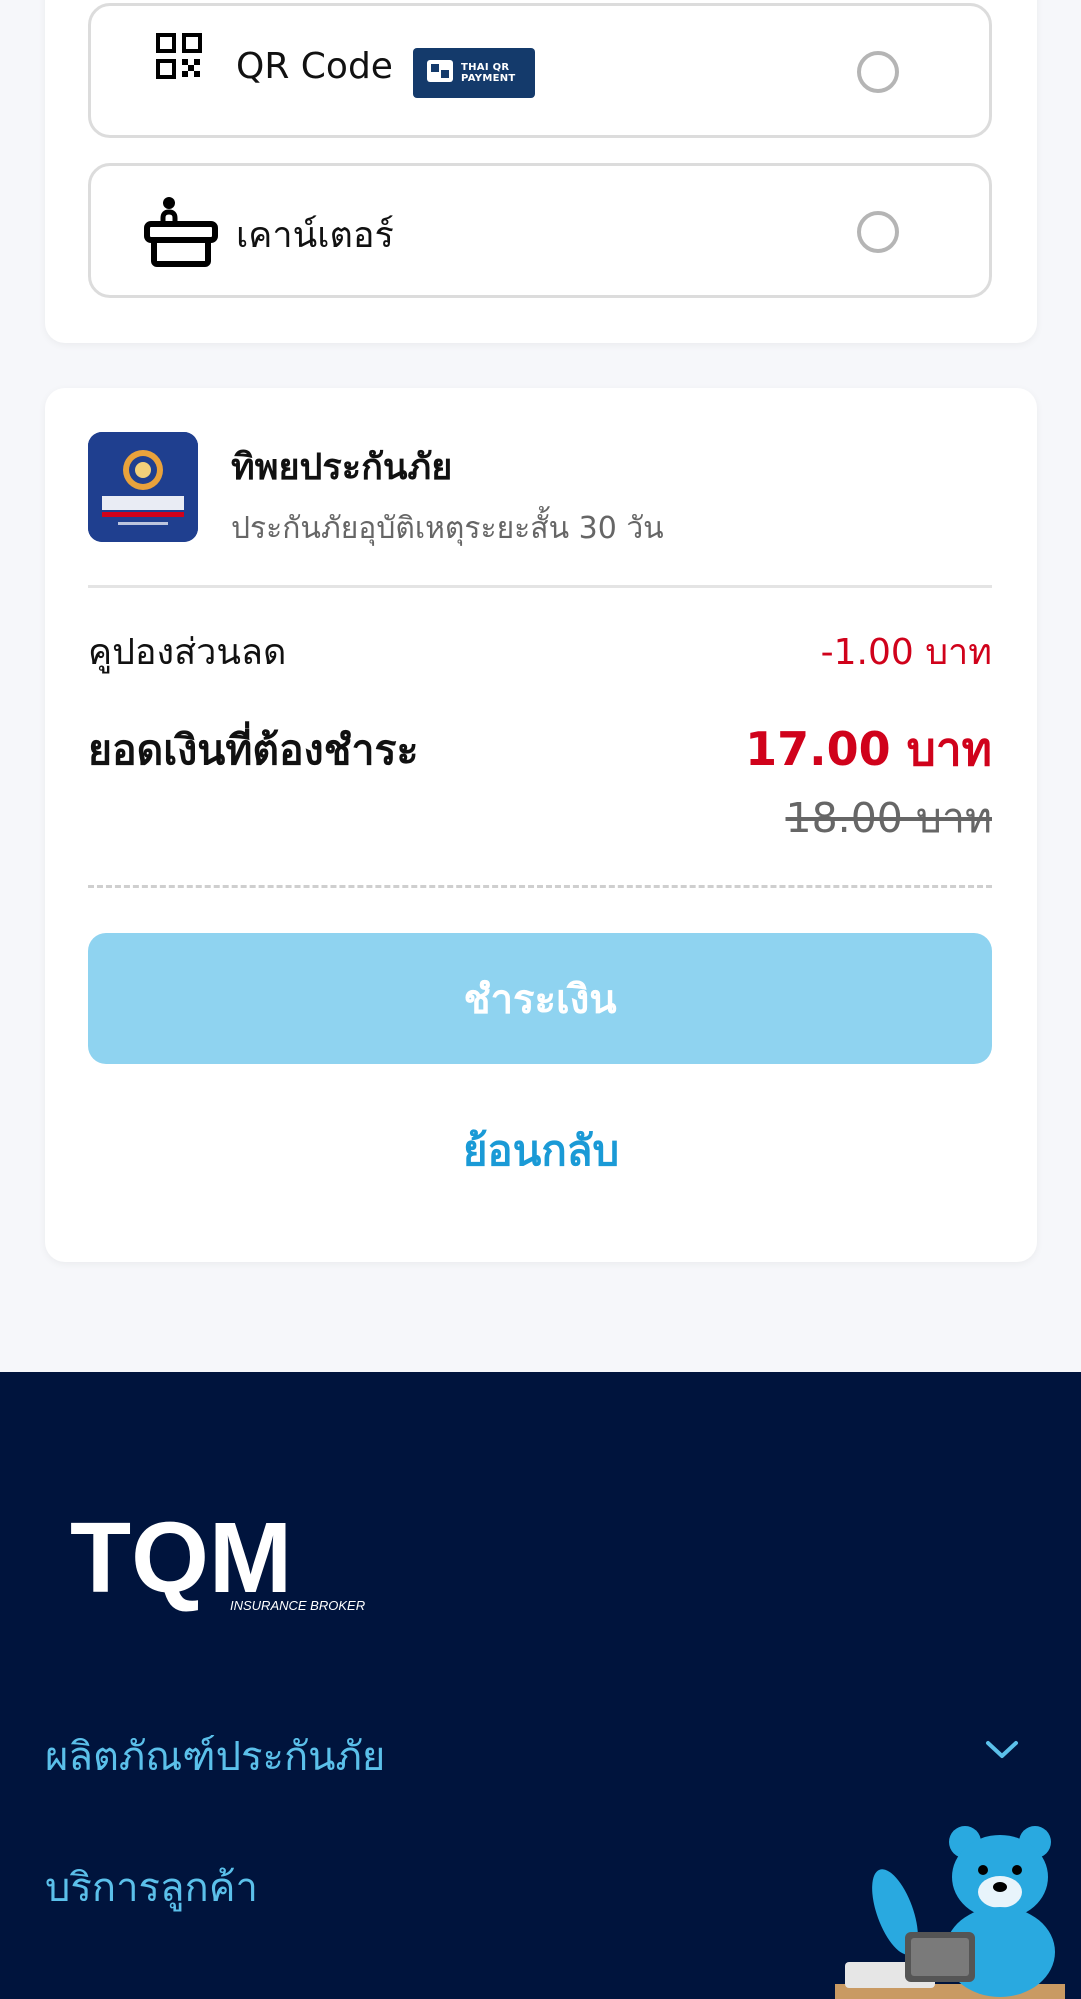 Image resolution: width=1081 pixels, height=1999 pixels. Describe the element at coordinates (540, 230) in the screenshot. I see `payment-option-counter: เคาน์เตอร์` at that location.